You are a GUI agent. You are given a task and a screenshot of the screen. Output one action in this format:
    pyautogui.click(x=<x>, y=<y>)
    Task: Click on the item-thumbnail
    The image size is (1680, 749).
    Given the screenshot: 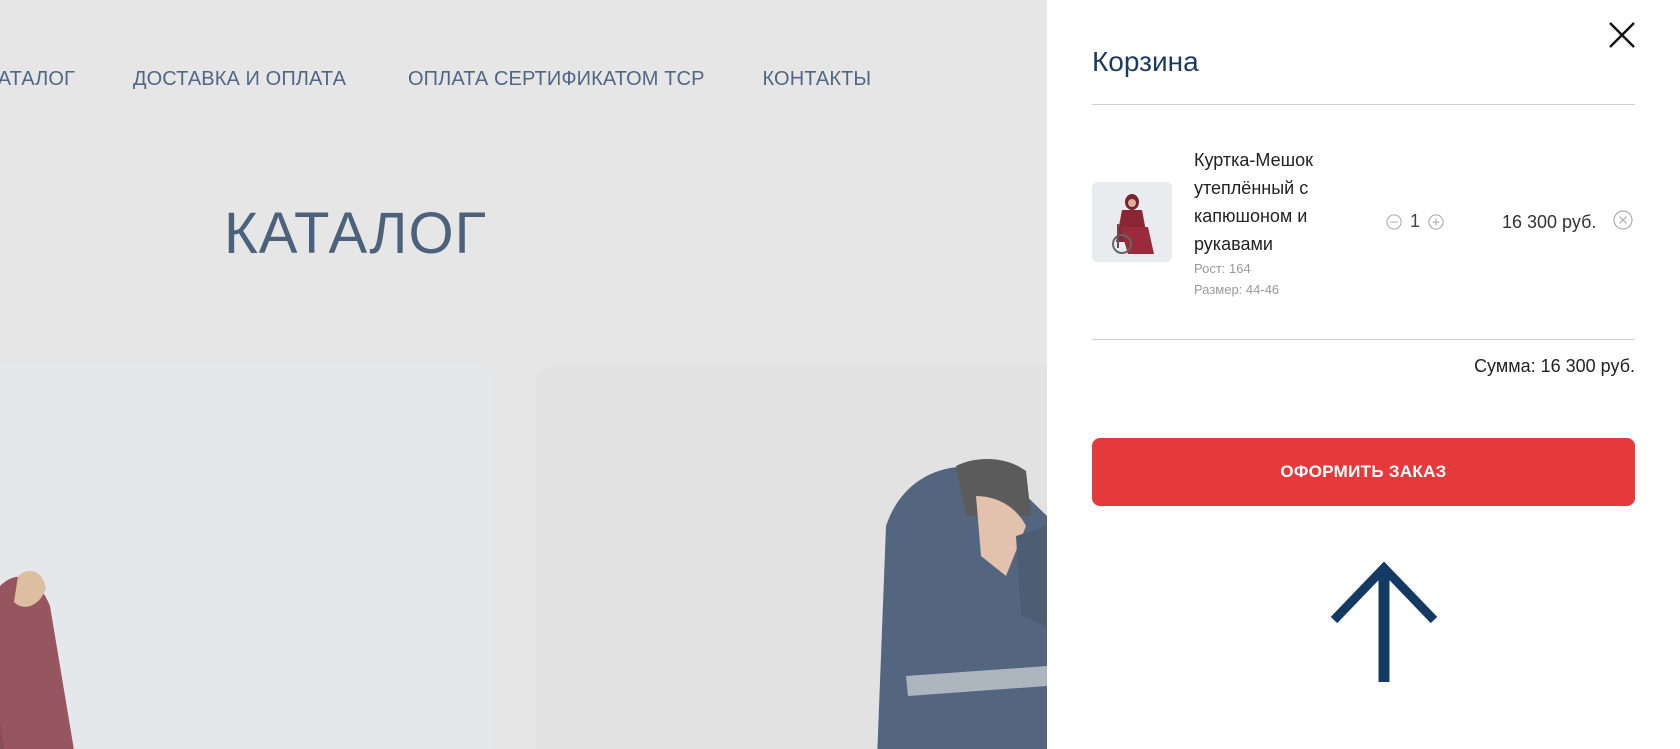 What is the action you would take?
    pyautogui.click(x=1132, y=222)
    